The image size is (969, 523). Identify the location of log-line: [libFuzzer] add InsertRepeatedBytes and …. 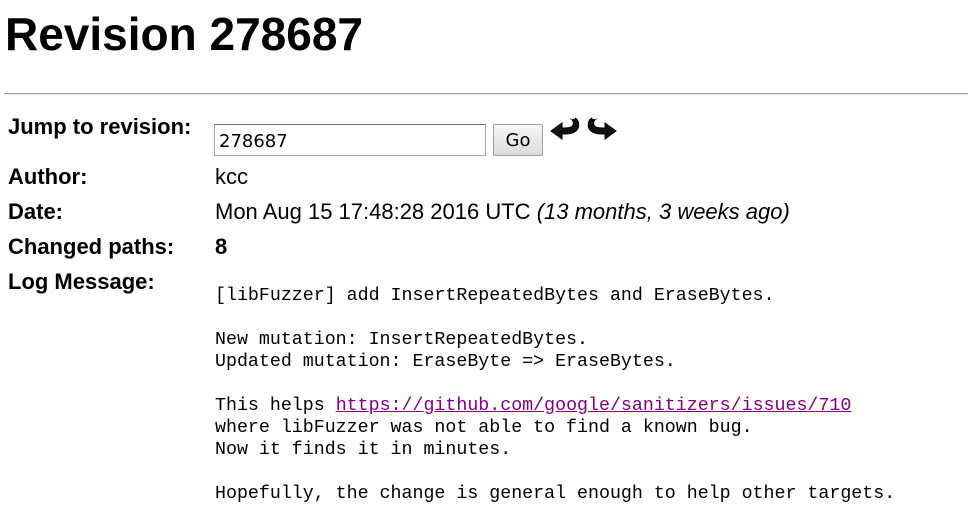
(495, 296).